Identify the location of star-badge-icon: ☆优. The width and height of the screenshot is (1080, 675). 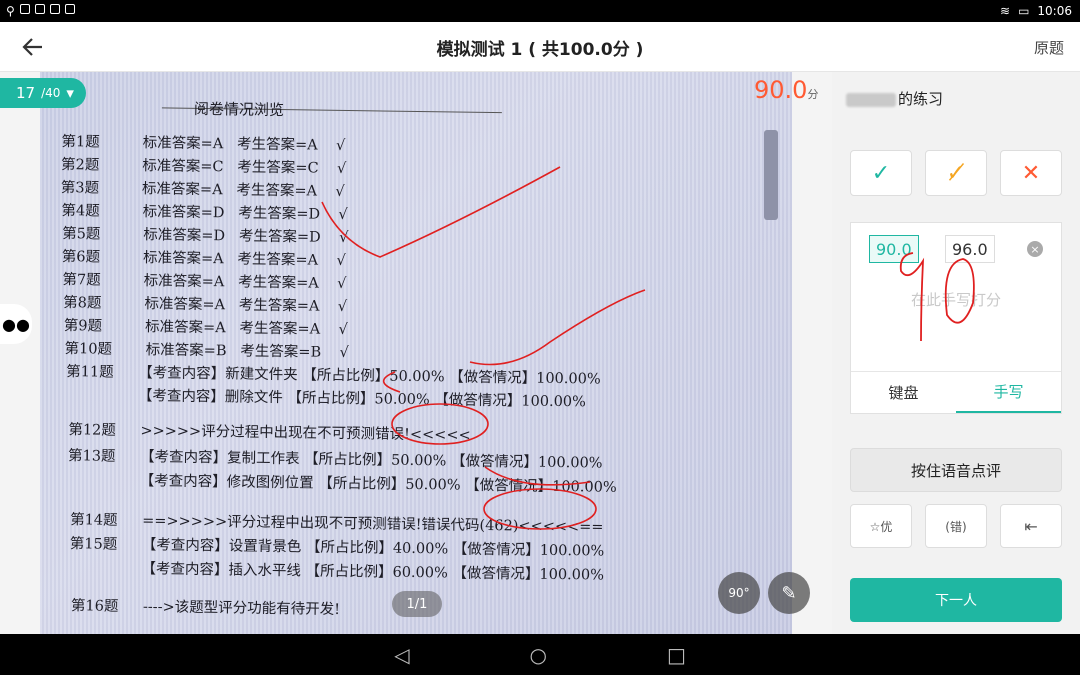
(881, 526).